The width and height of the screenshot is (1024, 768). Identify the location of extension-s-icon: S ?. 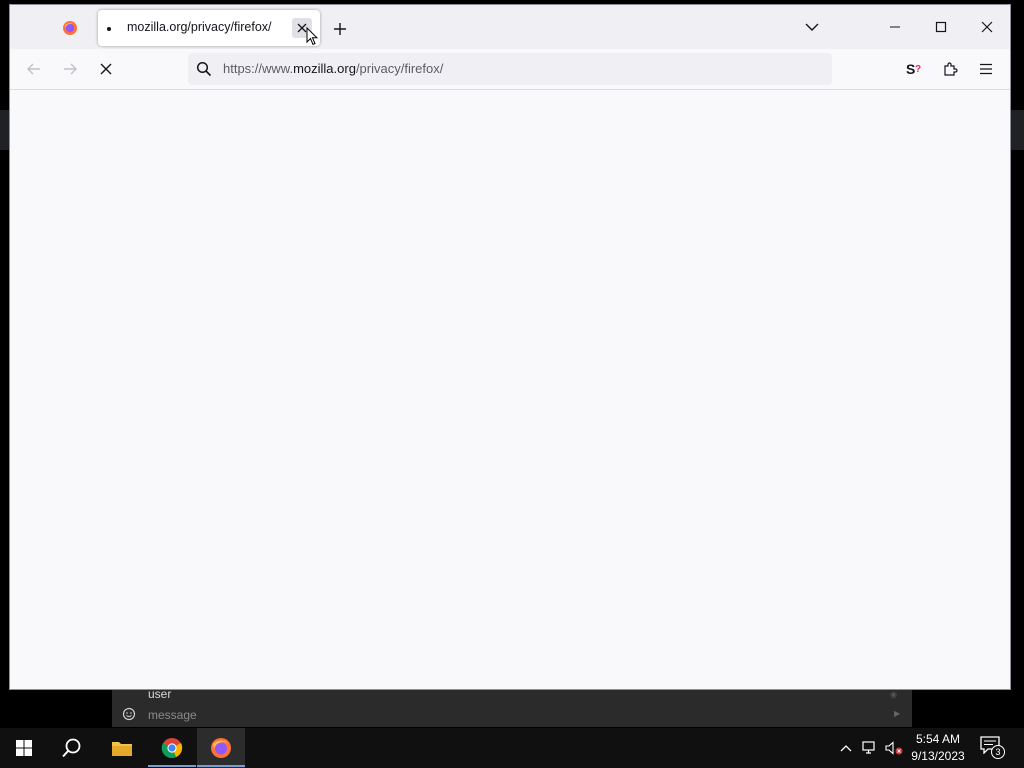
(913, 69).